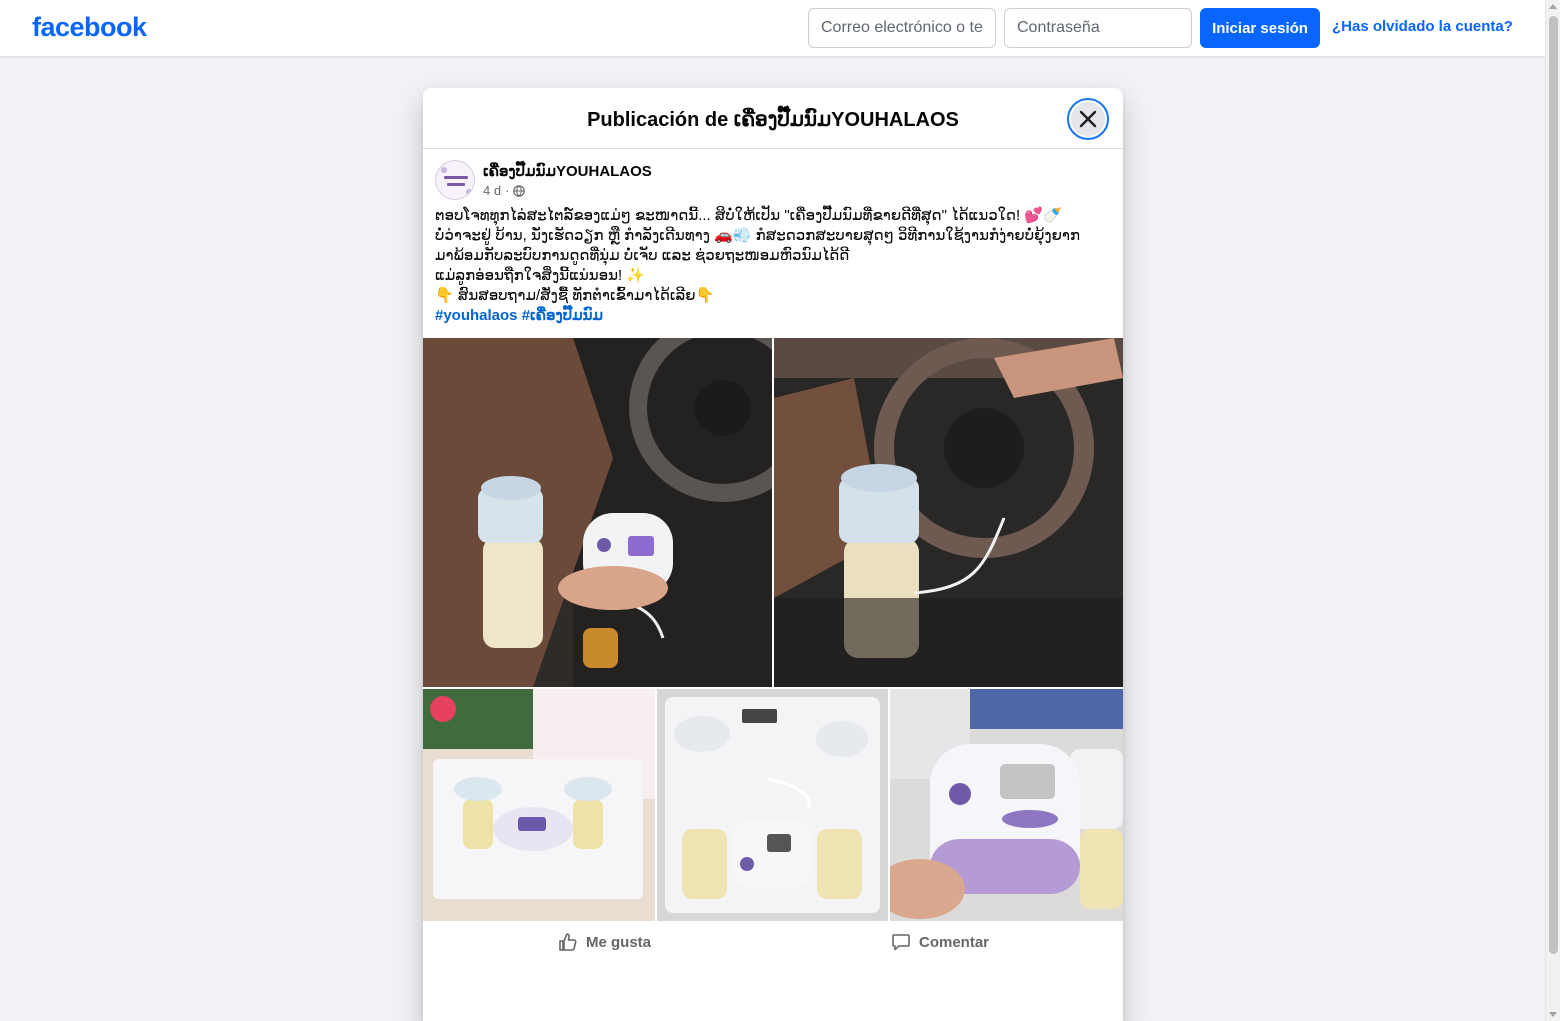  I want to click on youhalaos-logo-icon, so click(455, 180).